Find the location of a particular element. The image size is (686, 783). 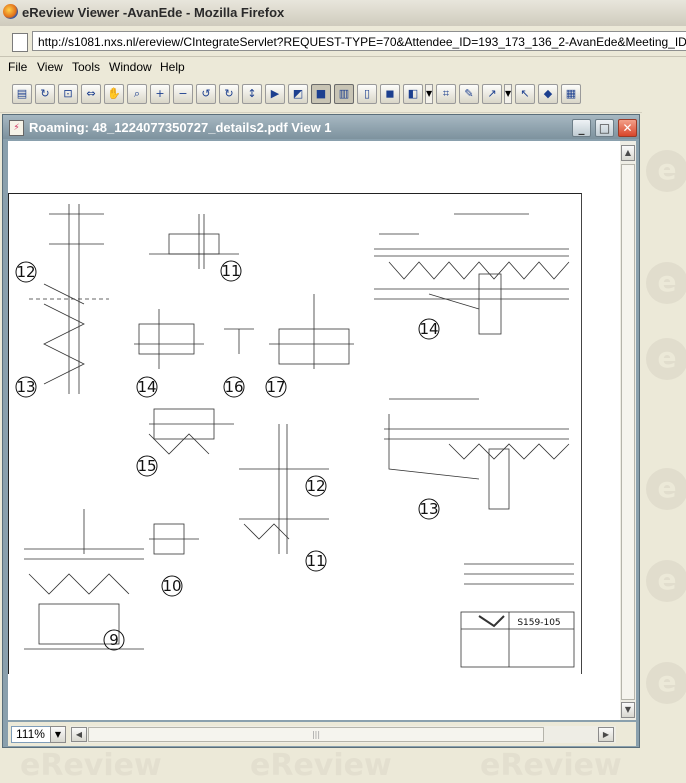

vertical-scroll-thumb is located at coordinates (628, 432).